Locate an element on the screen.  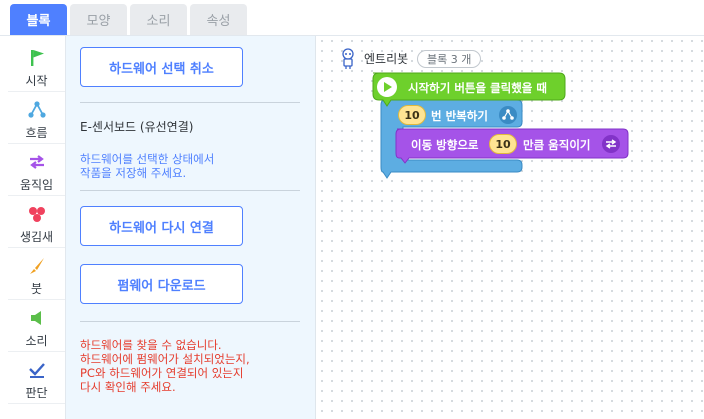
save-hint-line: 작품을 저장해 주세요. is located at coordinates (133, 173).